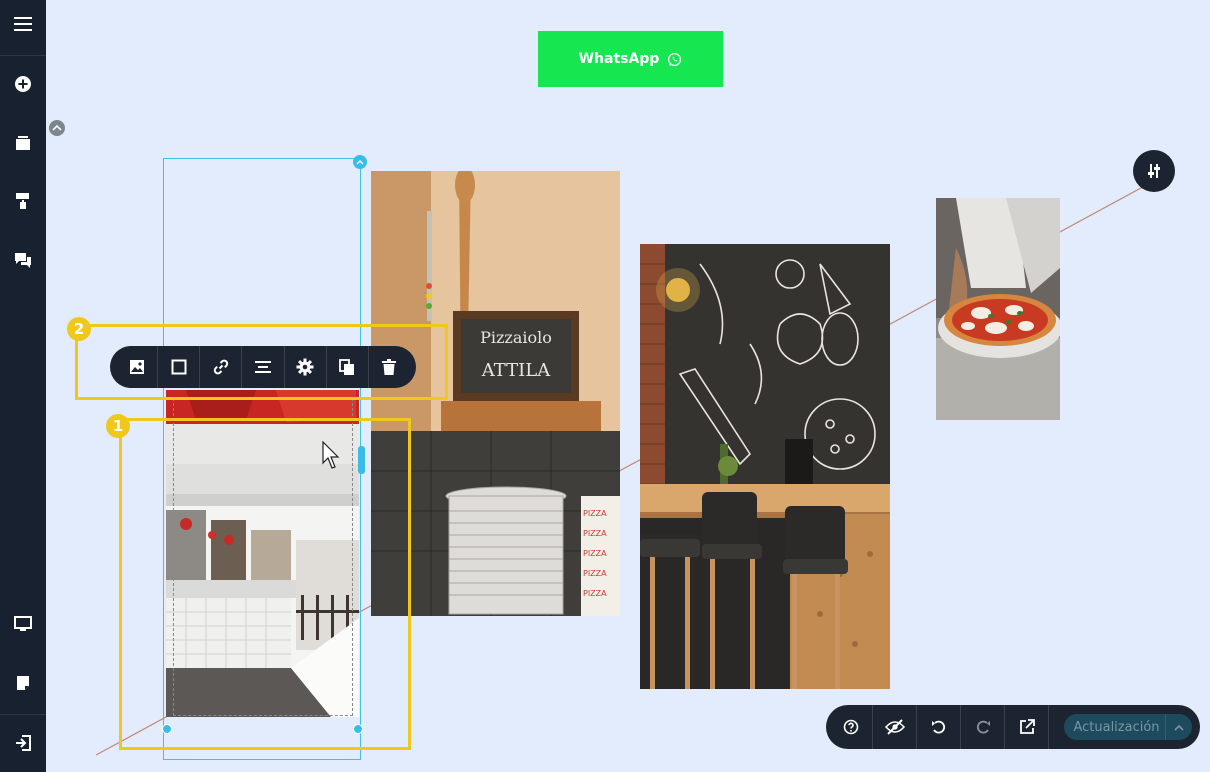 The image size is (1210, 772). I want to click on annotation-badge-2: 2, so click(79, 329).